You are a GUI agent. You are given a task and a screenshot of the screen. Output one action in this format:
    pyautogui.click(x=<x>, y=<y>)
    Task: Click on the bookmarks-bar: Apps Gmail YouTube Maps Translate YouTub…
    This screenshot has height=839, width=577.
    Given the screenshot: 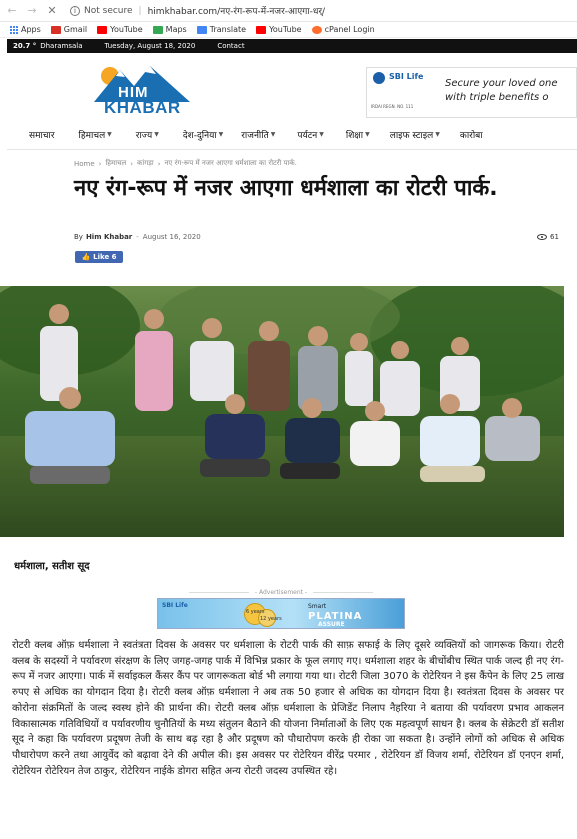 What is the action you would take?
    pyautogui.click(x=288, y=30)
    